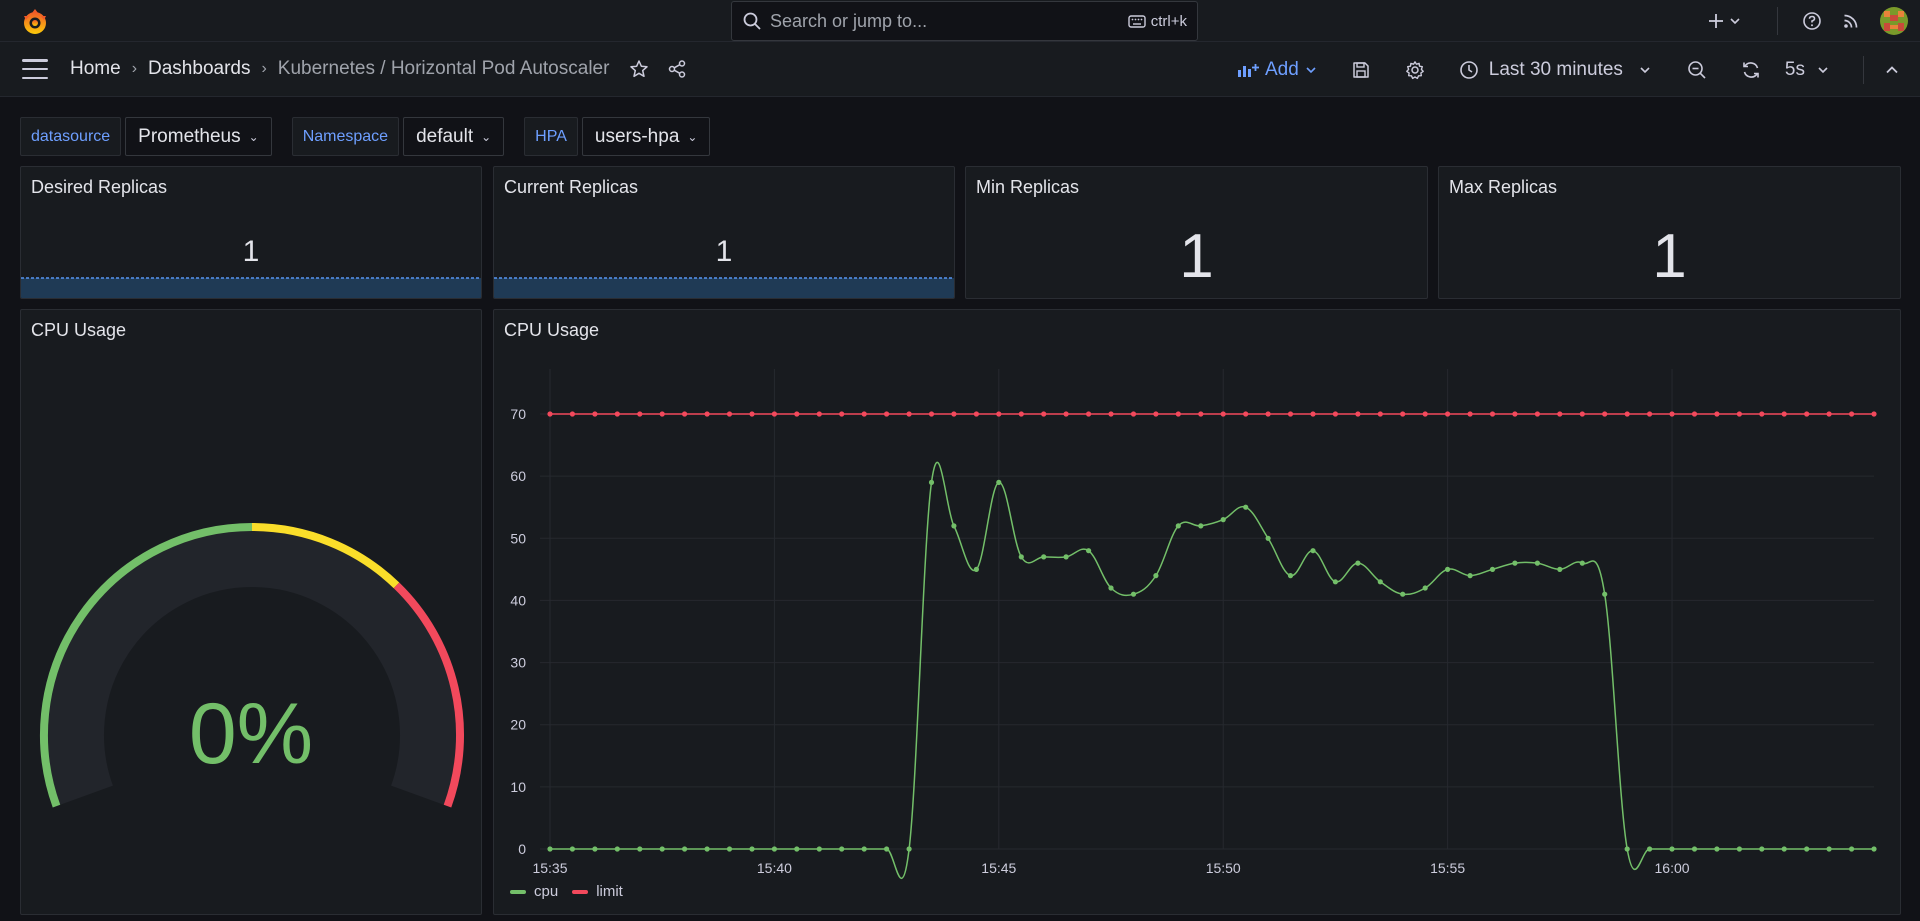 The width and height of the screenshot is (1920, 921). What do you see at coordinates (998, 868) in the screenshot?
I see `x-tick-label: 15:45` at bounding box center [998, 868].